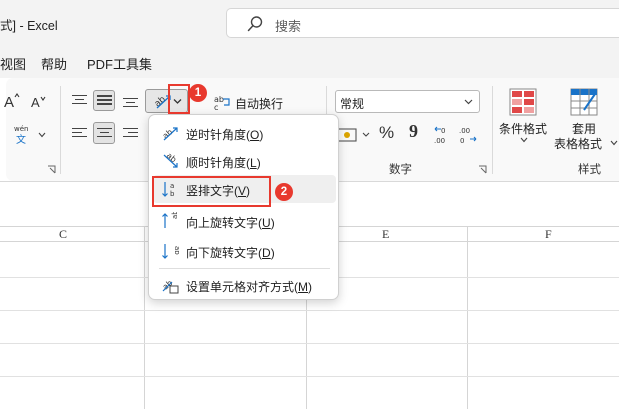  What do you see at coordinates (482, 169) in the screenshot?
I see `number-launcher-icon` at bounding box center [482, 169].